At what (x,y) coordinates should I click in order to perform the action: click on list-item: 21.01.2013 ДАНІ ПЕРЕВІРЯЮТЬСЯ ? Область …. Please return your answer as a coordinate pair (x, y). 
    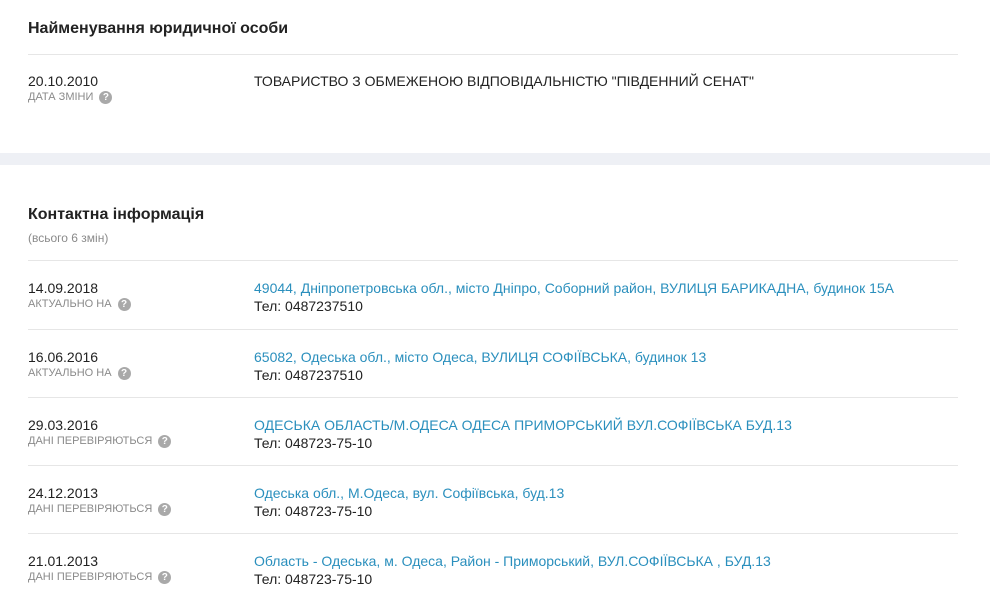
    Looking at the image, I should click on (493, 567).